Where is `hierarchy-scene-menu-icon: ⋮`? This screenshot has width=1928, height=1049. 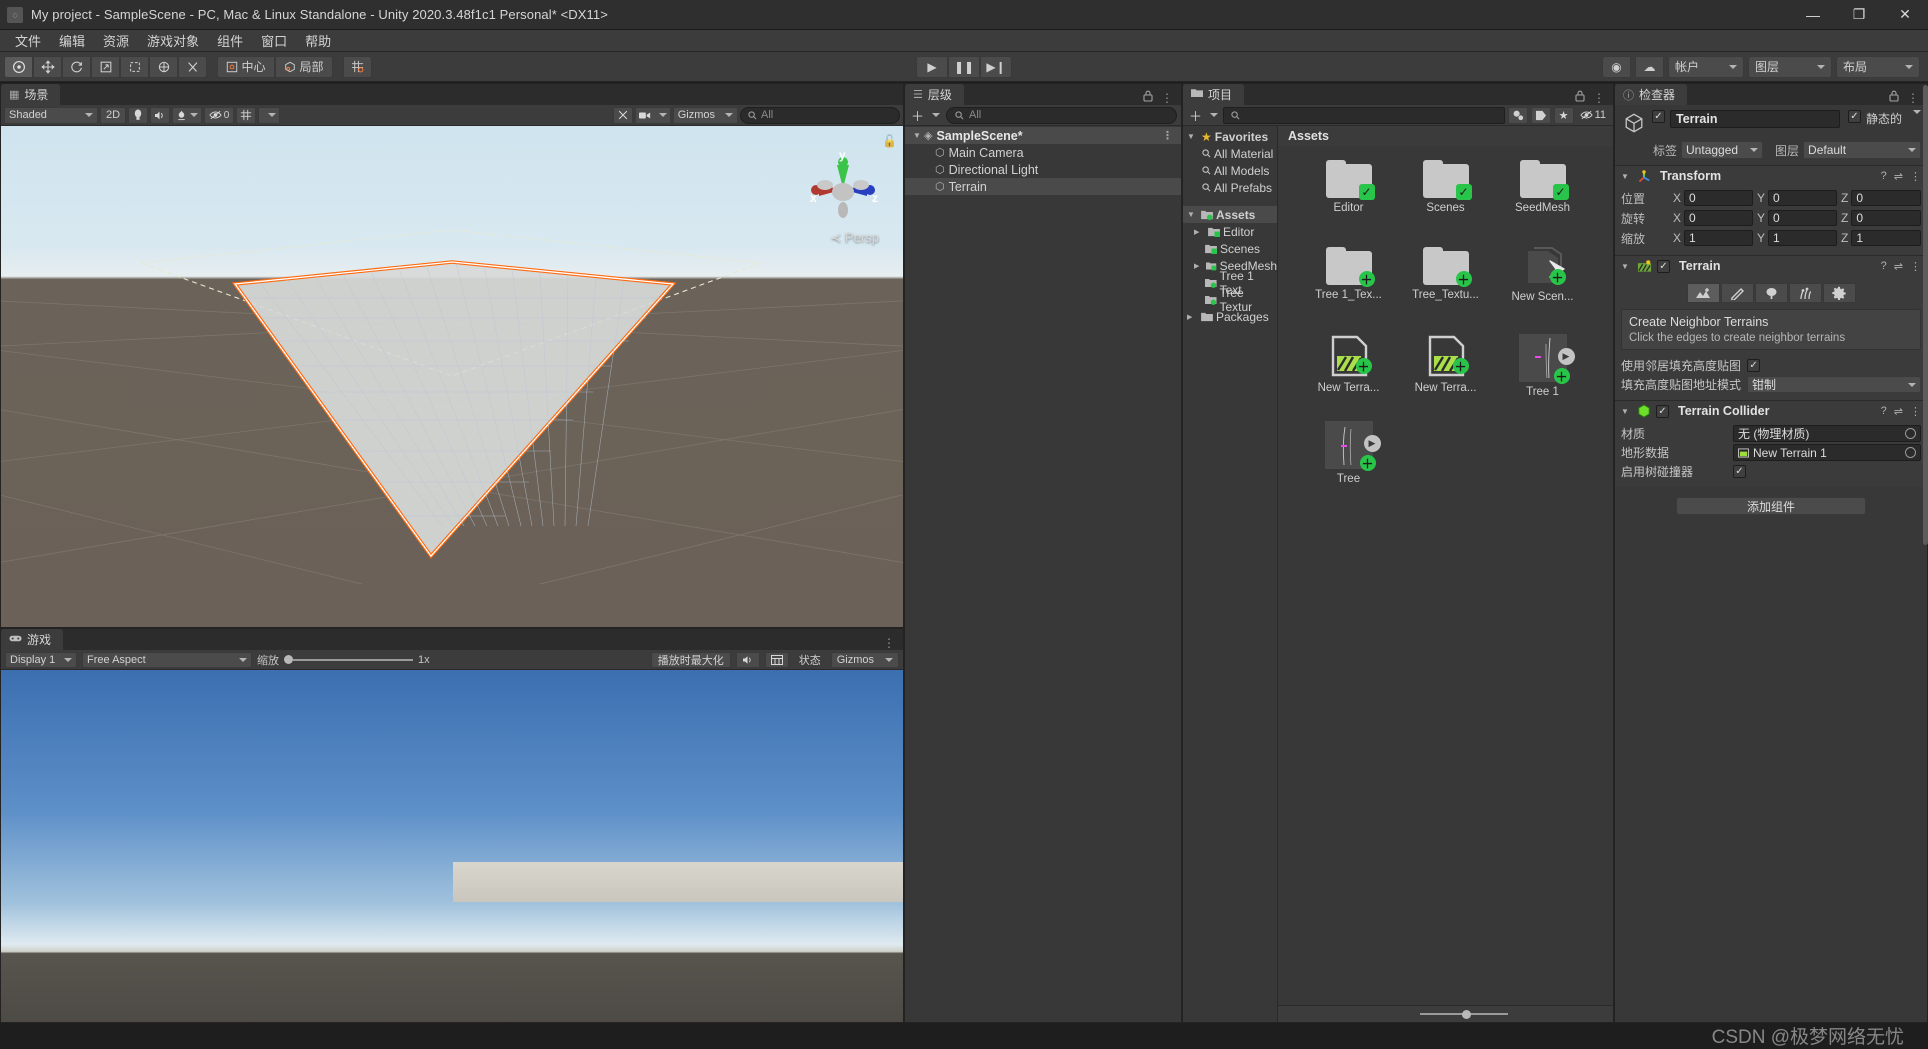 hierarchy-scene-menu-icon: ⋮ is located at coordinates (1167, 135).